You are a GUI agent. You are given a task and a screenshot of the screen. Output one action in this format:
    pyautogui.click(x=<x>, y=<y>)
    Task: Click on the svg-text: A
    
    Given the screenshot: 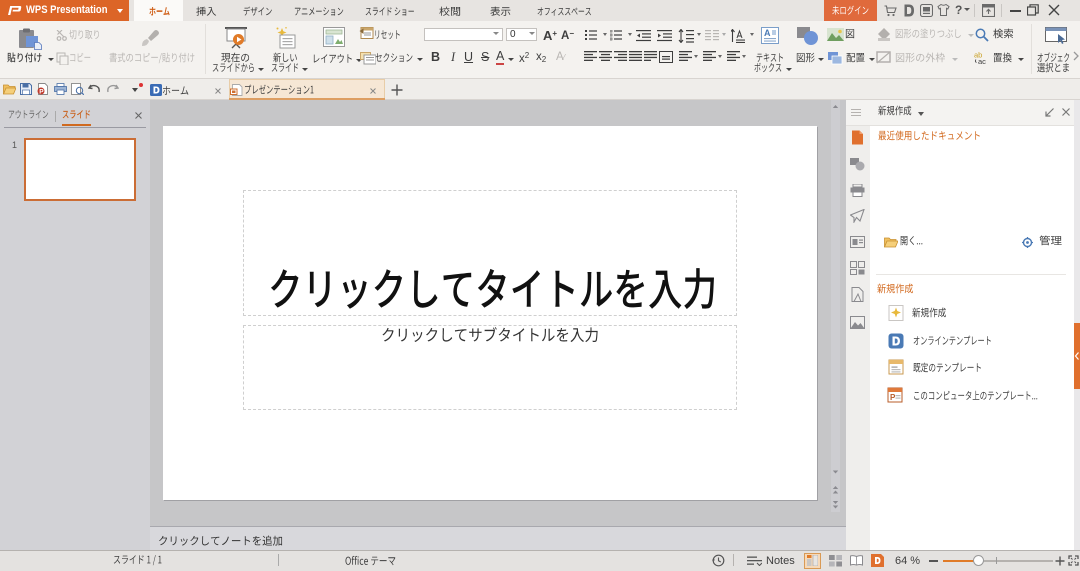 What is the action you would take?
    pyautogui.click(x=767, y=33)
    